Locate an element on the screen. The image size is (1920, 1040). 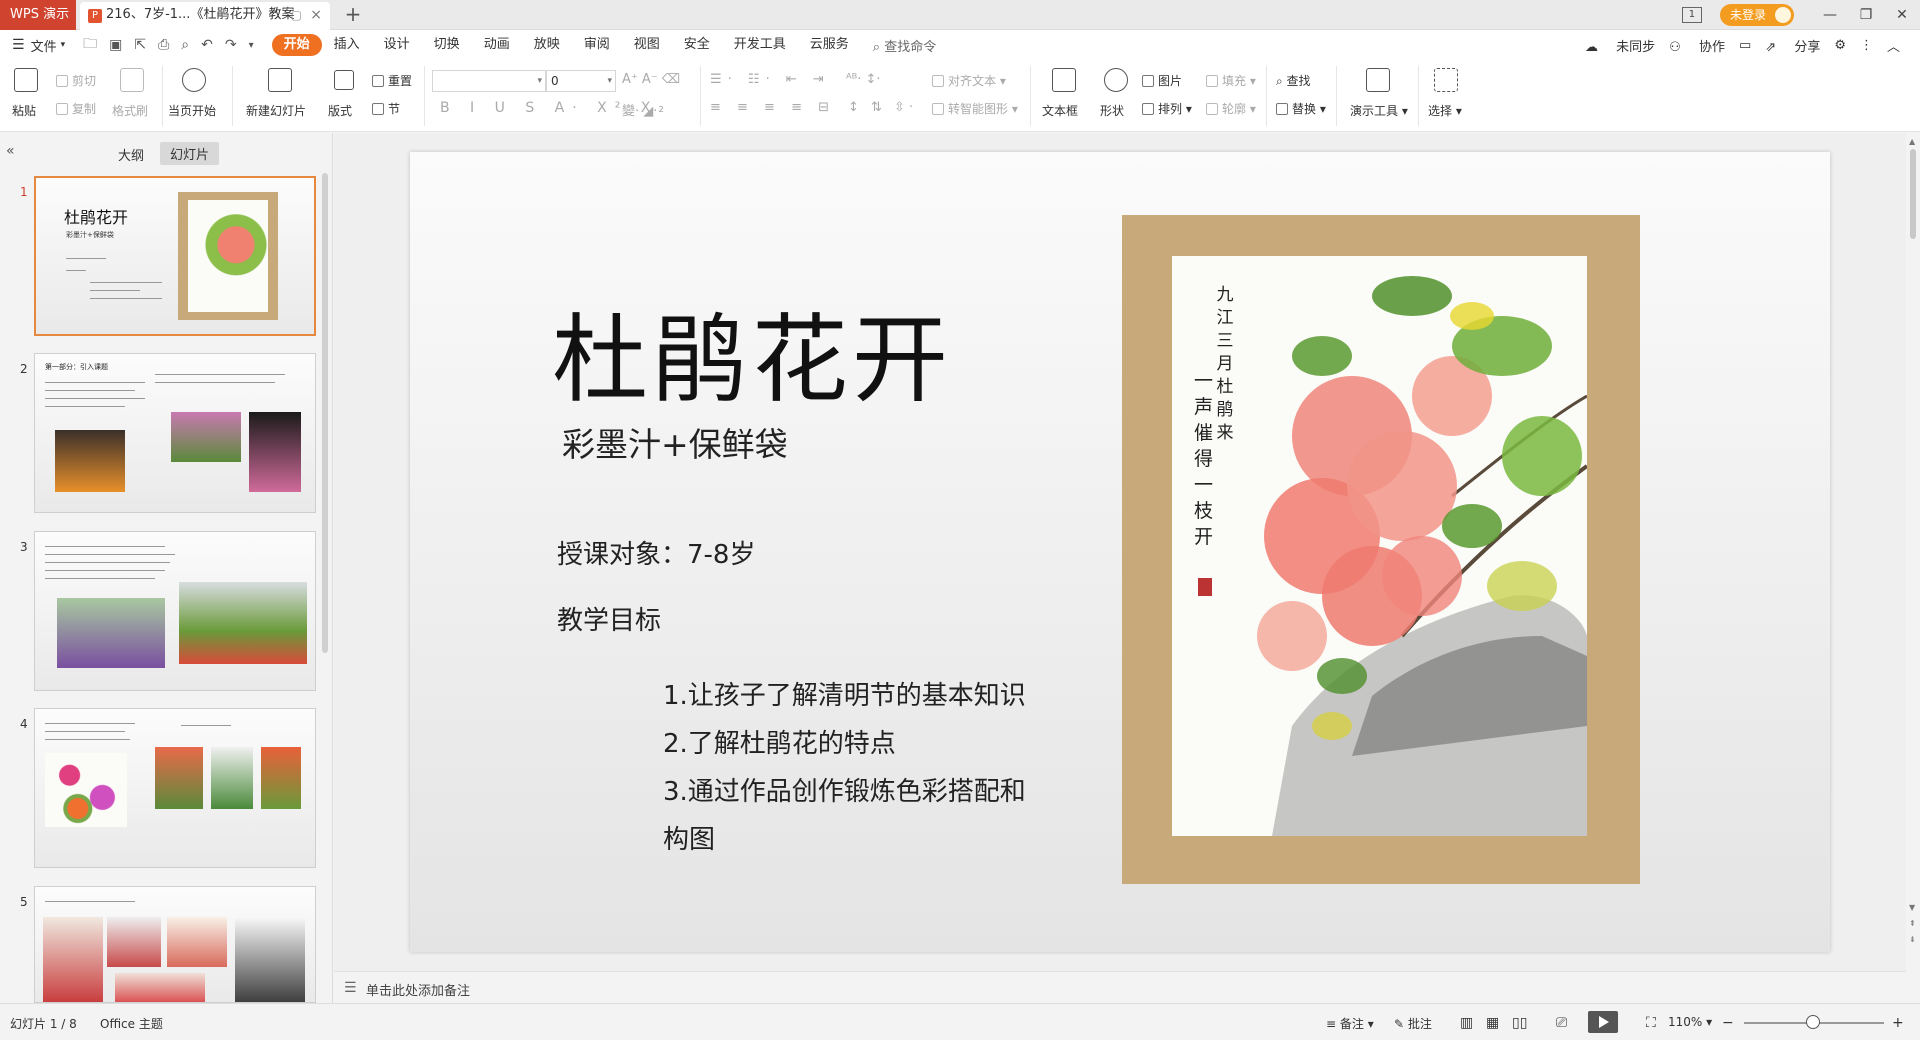
spacing-buttons: ↕ ⇅ ⇳· is located at coordinates (882, 107).